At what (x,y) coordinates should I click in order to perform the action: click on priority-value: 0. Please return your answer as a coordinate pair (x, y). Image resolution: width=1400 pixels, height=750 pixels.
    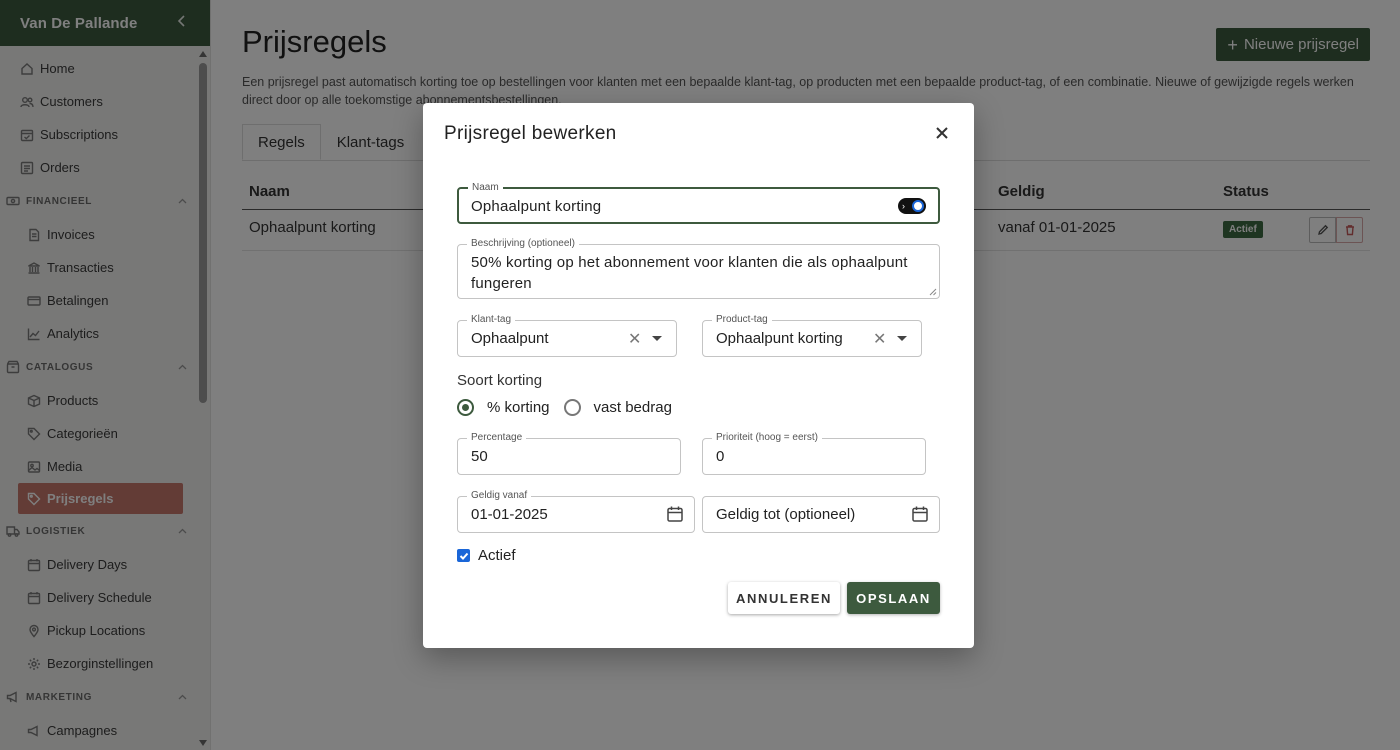
    Looking at the image, I should click on (720, 456).